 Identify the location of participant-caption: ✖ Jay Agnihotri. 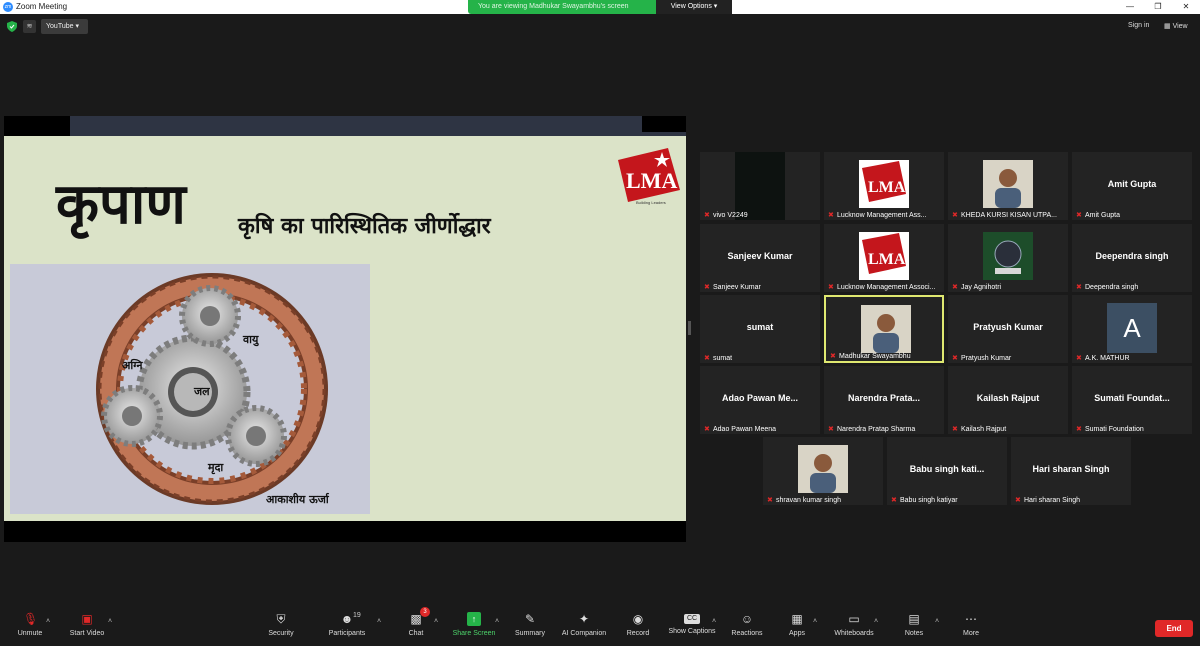
(976, 287).